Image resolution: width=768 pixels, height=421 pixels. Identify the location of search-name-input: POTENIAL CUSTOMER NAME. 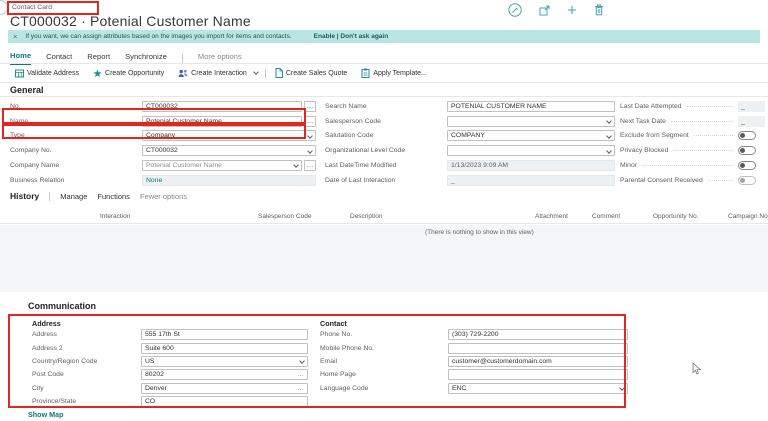
(531, 106).